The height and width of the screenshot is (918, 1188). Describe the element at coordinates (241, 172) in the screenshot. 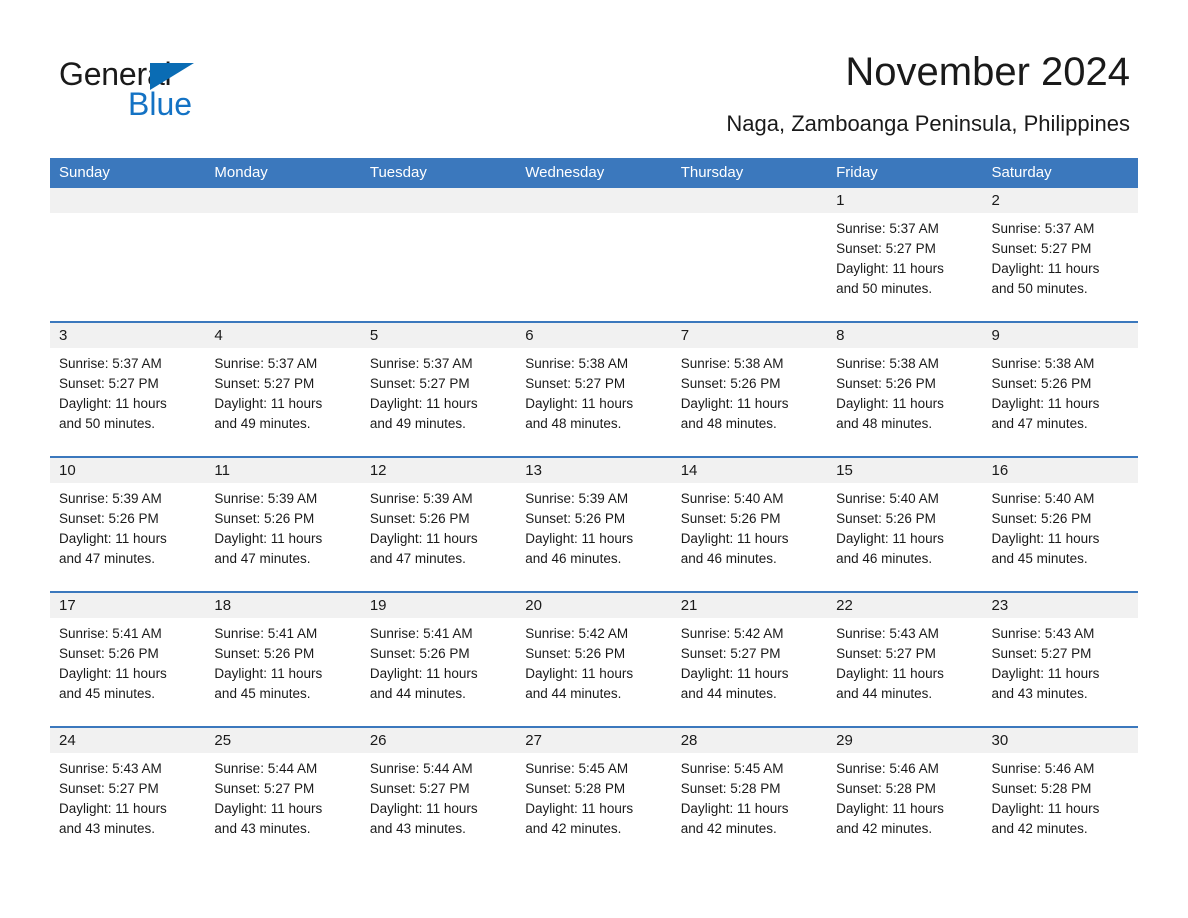

I see `weekday-header-monday: Monday` at that location.